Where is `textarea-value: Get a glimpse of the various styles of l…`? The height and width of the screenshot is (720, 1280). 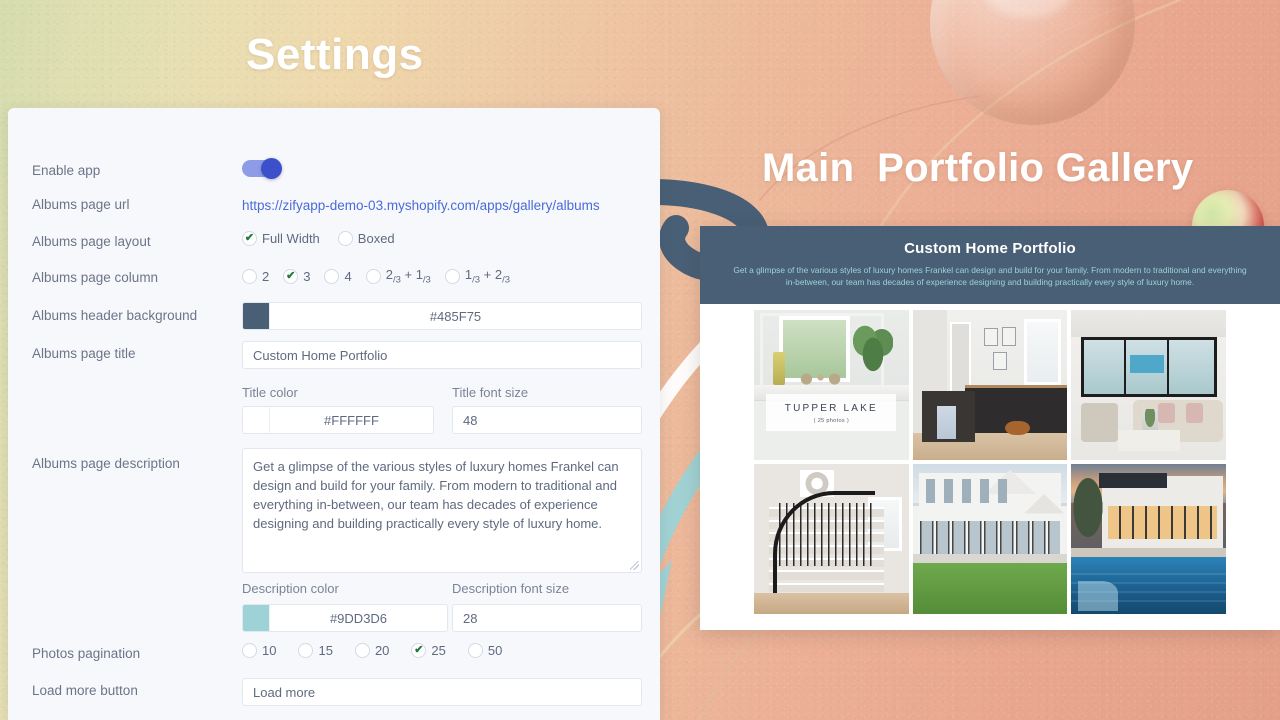 textarea-value: Get a glimpse of the various styles of l… is located at coordinates (436, 495).